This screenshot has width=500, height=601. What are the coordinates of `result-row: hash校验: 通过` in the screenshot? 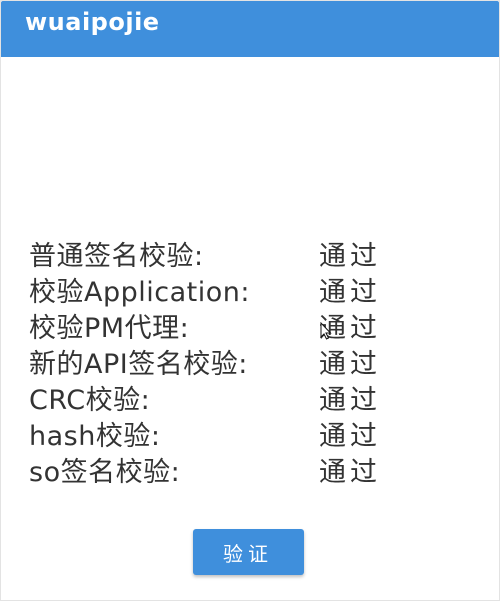 It's located at (239, 437).